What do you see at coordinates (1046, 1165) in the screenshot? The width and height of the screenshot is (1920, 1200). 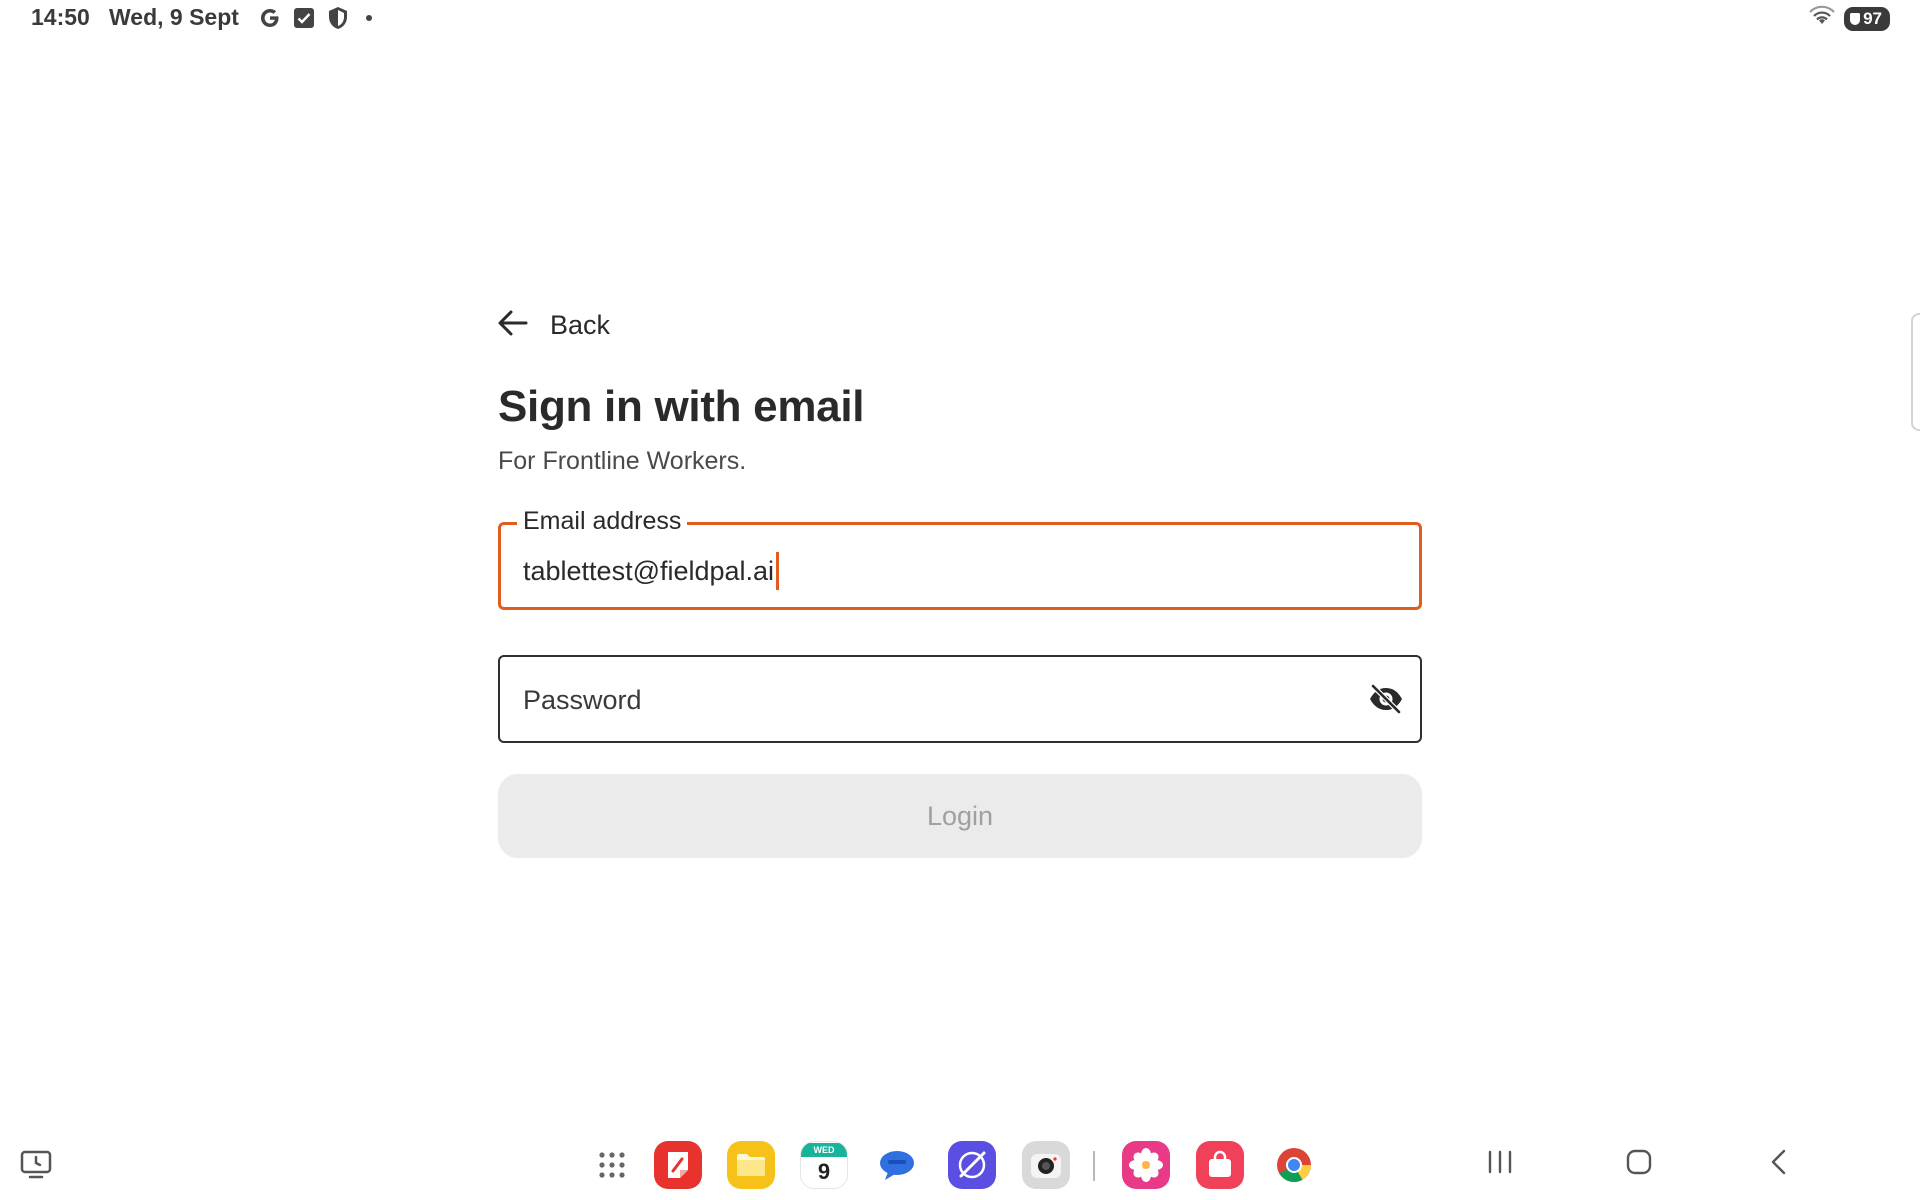 I see `camera-icon` at bounding box center [1046, 1165].